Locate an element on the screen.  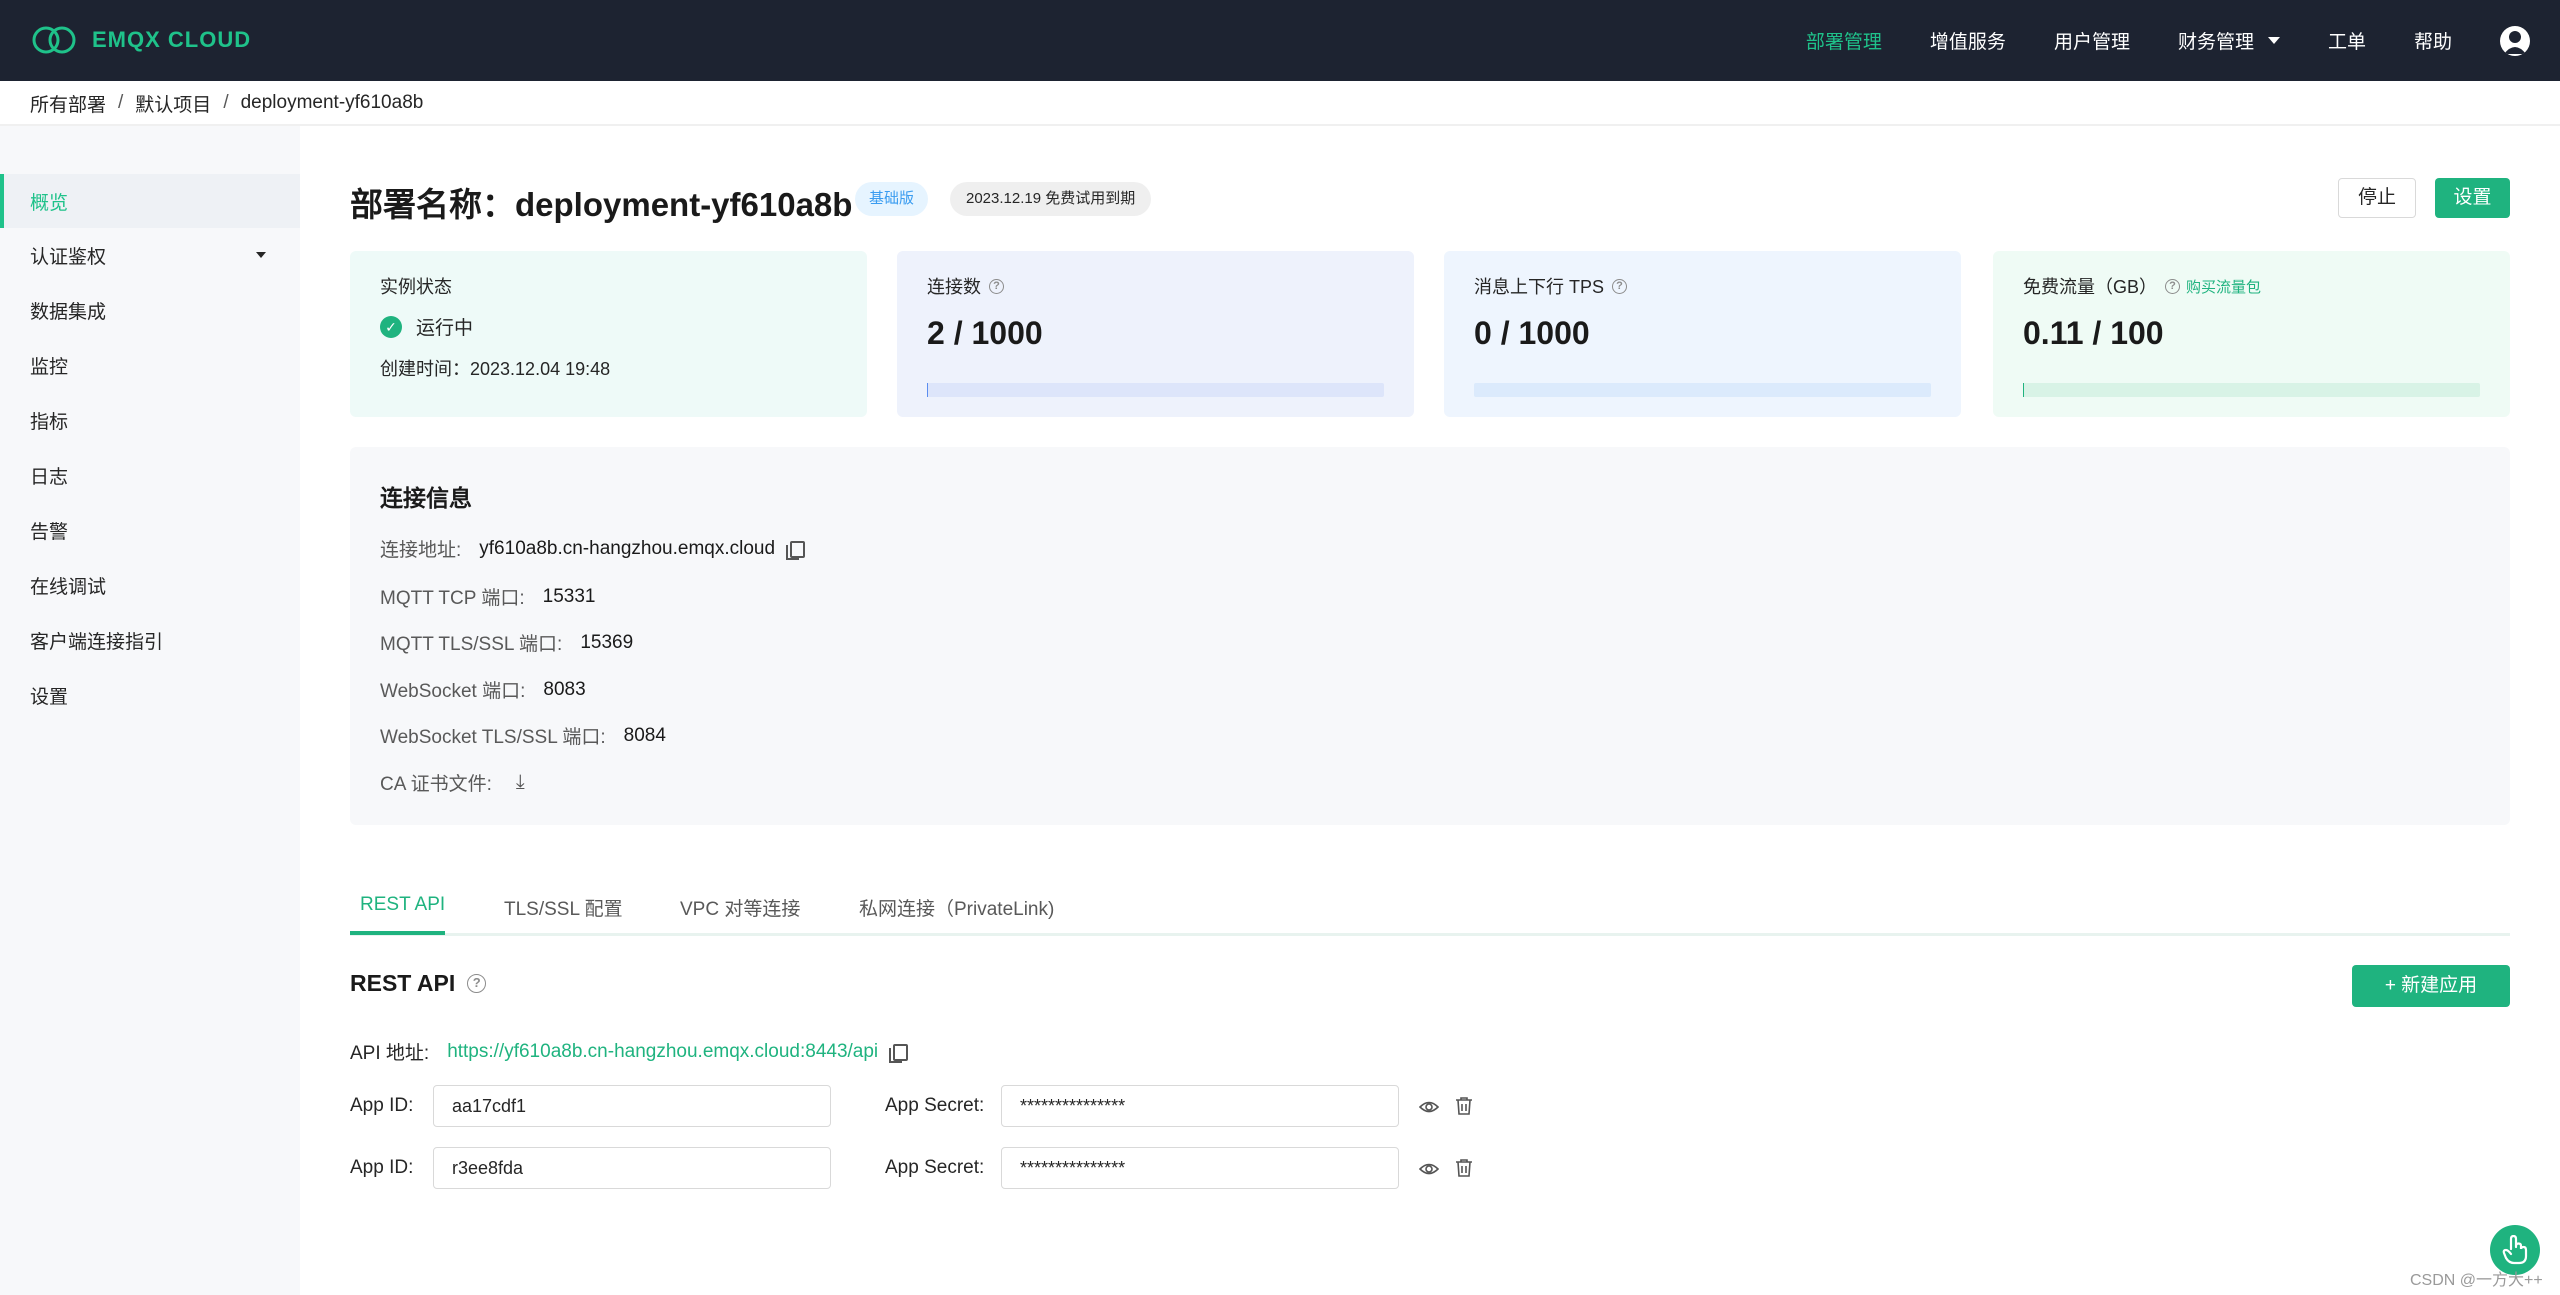
sidebar-item-label: 数据集成 is located at coordinates (68, 312).